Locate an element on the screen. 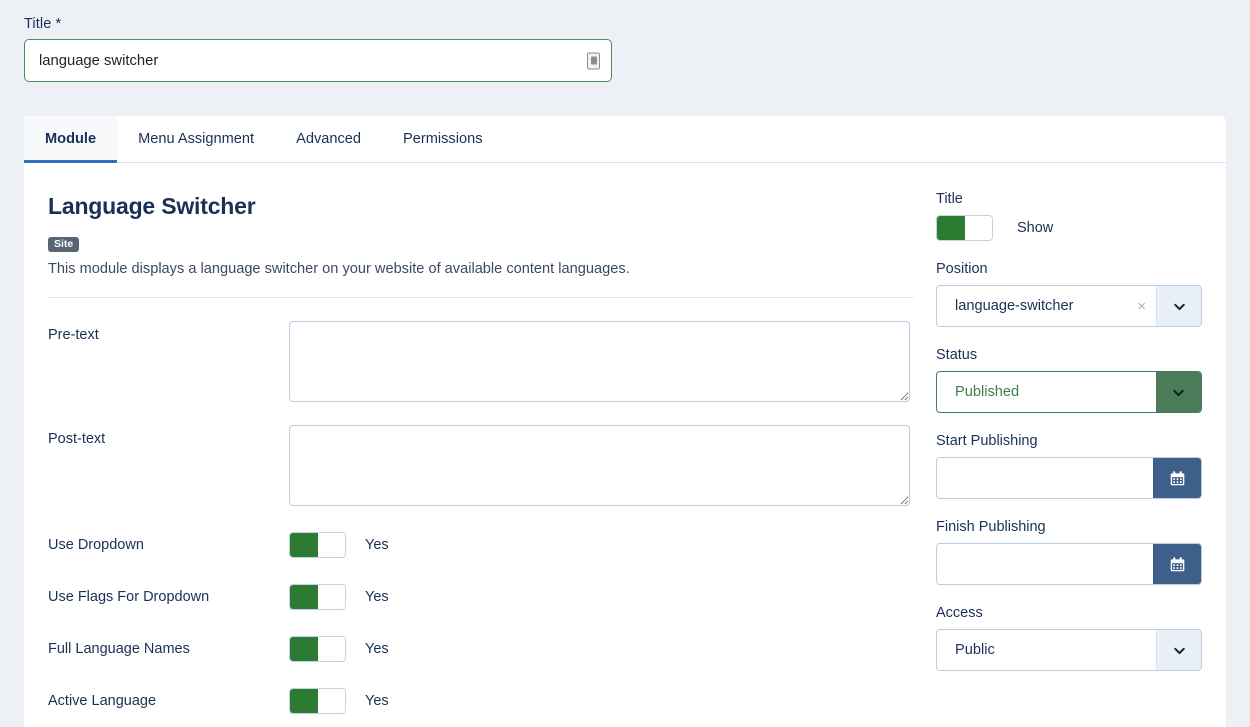  use-flags-row: Use Flags For Dropdown Yes is located at coordinates (481, 597).